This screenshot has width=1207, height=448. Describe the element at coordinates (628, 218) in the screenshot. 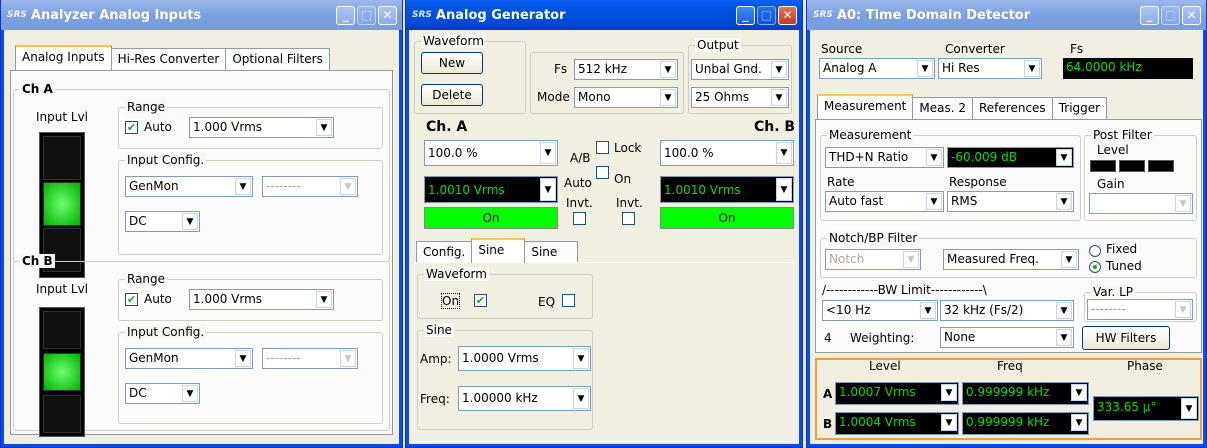

I see `ch-b-invert-checkbox` at that location.